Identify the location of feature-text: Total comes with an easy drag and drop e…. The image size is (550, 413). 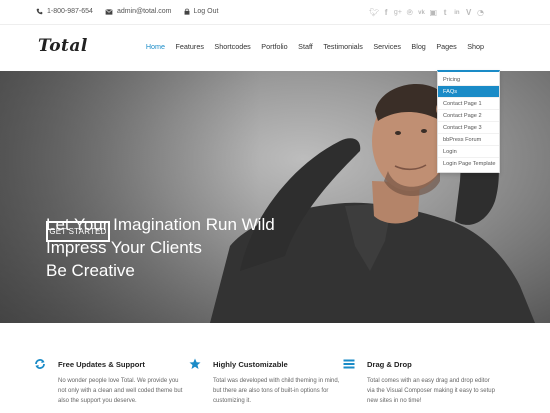
(431, 391).